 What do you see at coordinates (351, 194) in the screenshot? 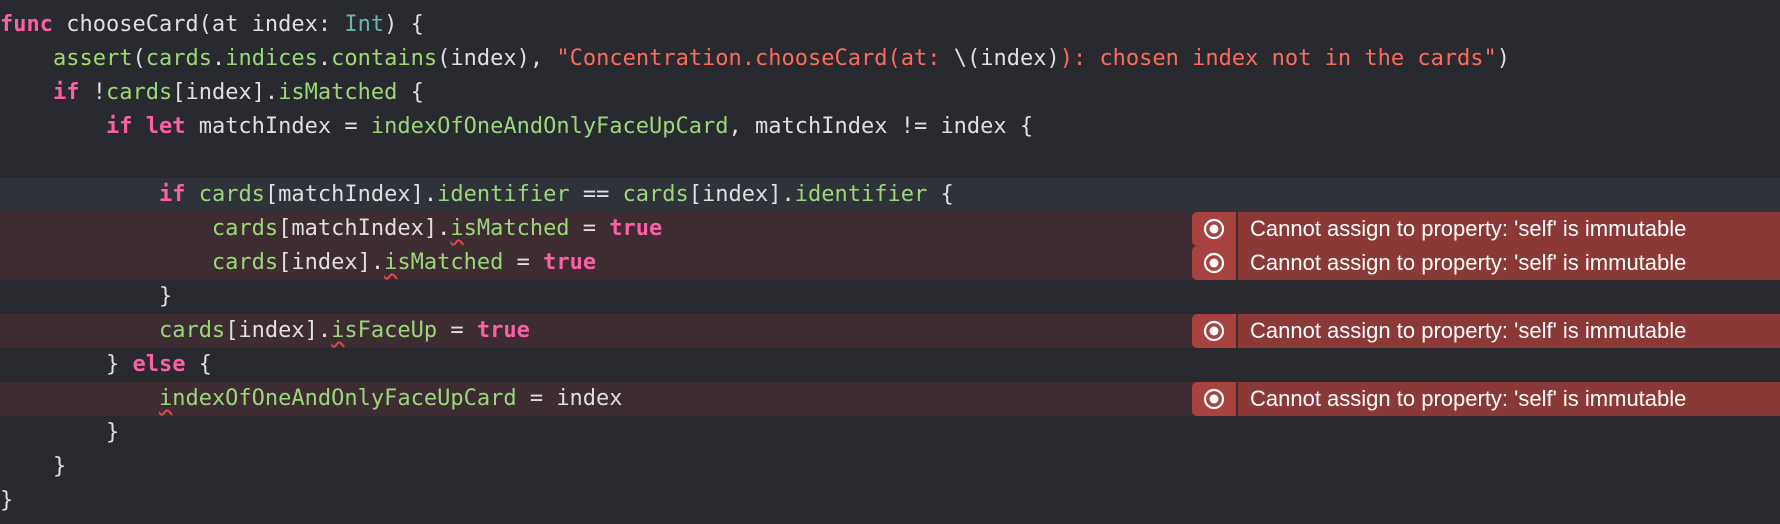
I see `plain-token: [matchIndex].` at bounding box center [351, 194].